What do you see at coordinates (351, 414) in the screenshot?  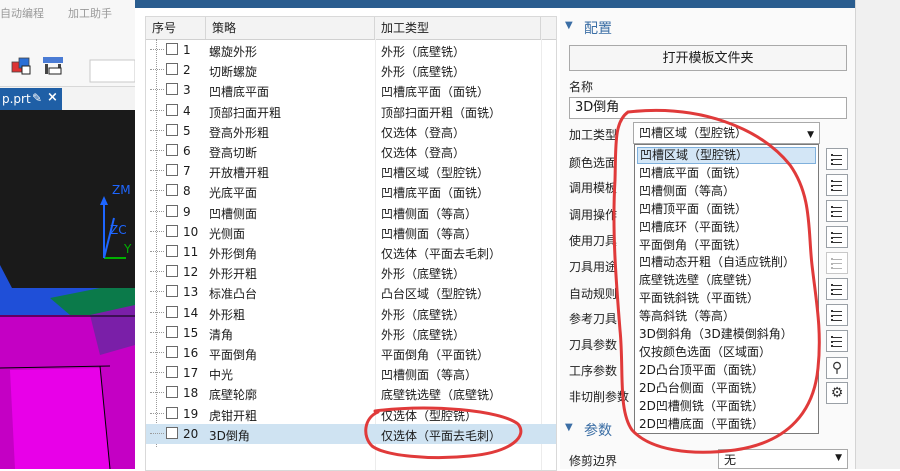 I see `table-row: 19 虎钳开粗 仅选体（型腔铣）` at bounding box center [351, 414].